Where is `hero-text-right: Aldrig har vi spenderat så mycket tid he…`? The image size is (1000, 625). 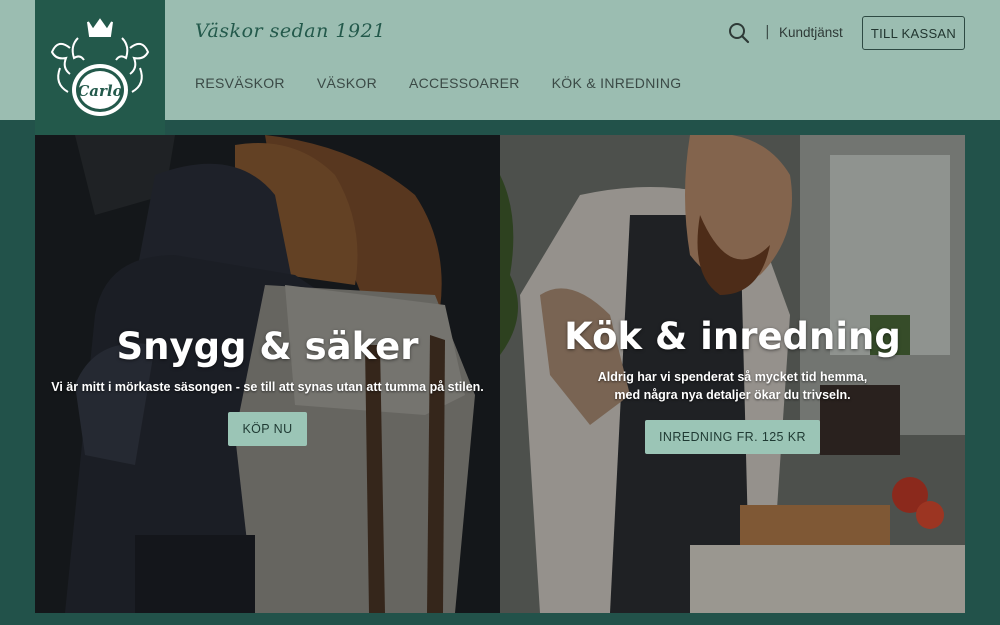 hero-text-right: Aldrig har vi spenderat så mycket tid he… is located at coordinates (732, 386).